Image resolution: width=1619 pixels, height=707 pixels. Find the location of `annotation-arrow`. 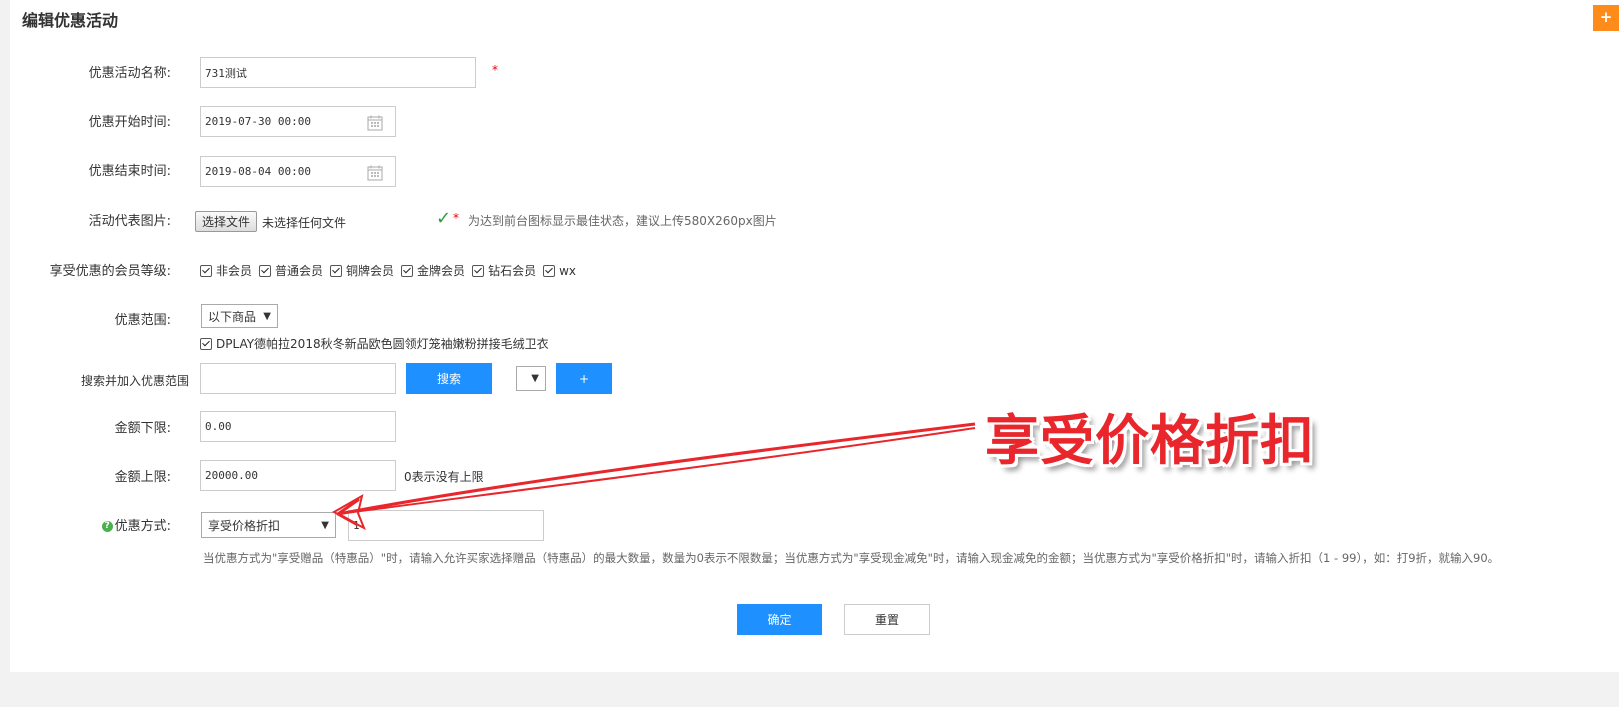

annotation-arrow is located at coordinates (653, 476).